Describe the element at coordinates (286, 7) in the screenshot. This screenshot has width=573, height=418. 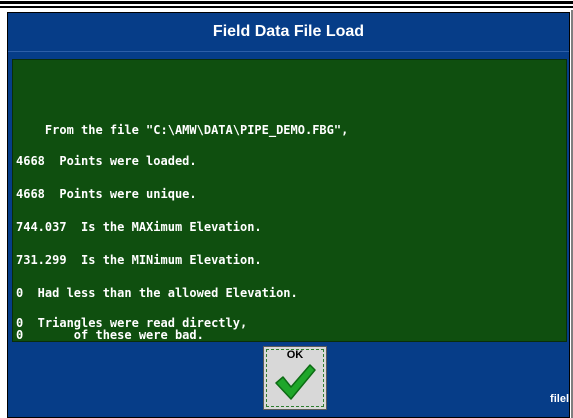
I see `top-border-line-inner` at that location.